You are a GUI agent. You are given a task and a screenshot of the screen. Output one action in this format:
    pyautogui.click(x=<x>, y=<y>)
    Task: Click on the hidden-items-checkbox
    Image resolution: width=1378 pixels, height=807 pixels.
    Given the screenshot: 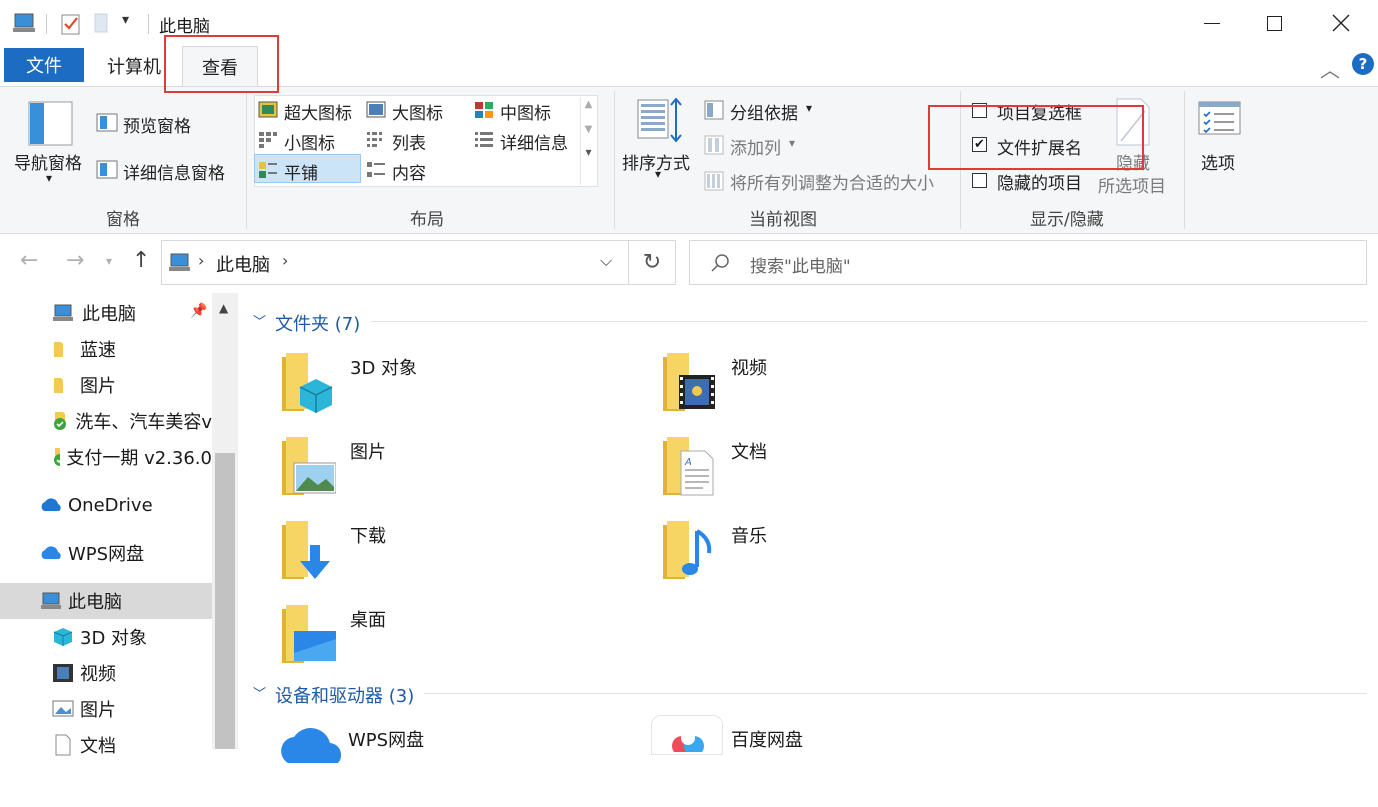 What is the action you would take?
    pyautogui.click(x=979, y=180)
    